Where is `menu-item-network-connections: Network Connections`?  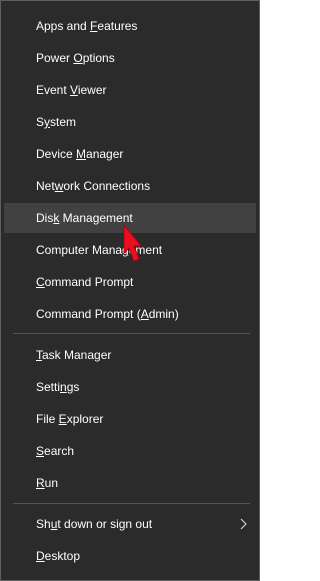 menu-item-network-connections: Network Connections is located at coordinates (130, 186).